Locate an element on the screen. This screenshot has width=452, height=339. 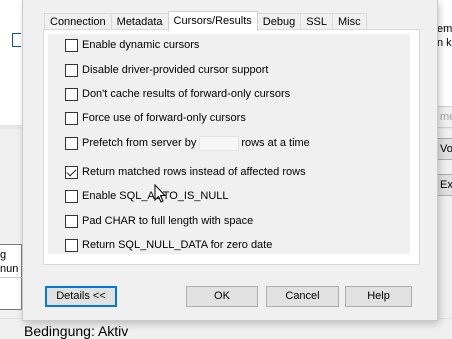
background-right-text-2: n k is located at coordinates (444, 43).